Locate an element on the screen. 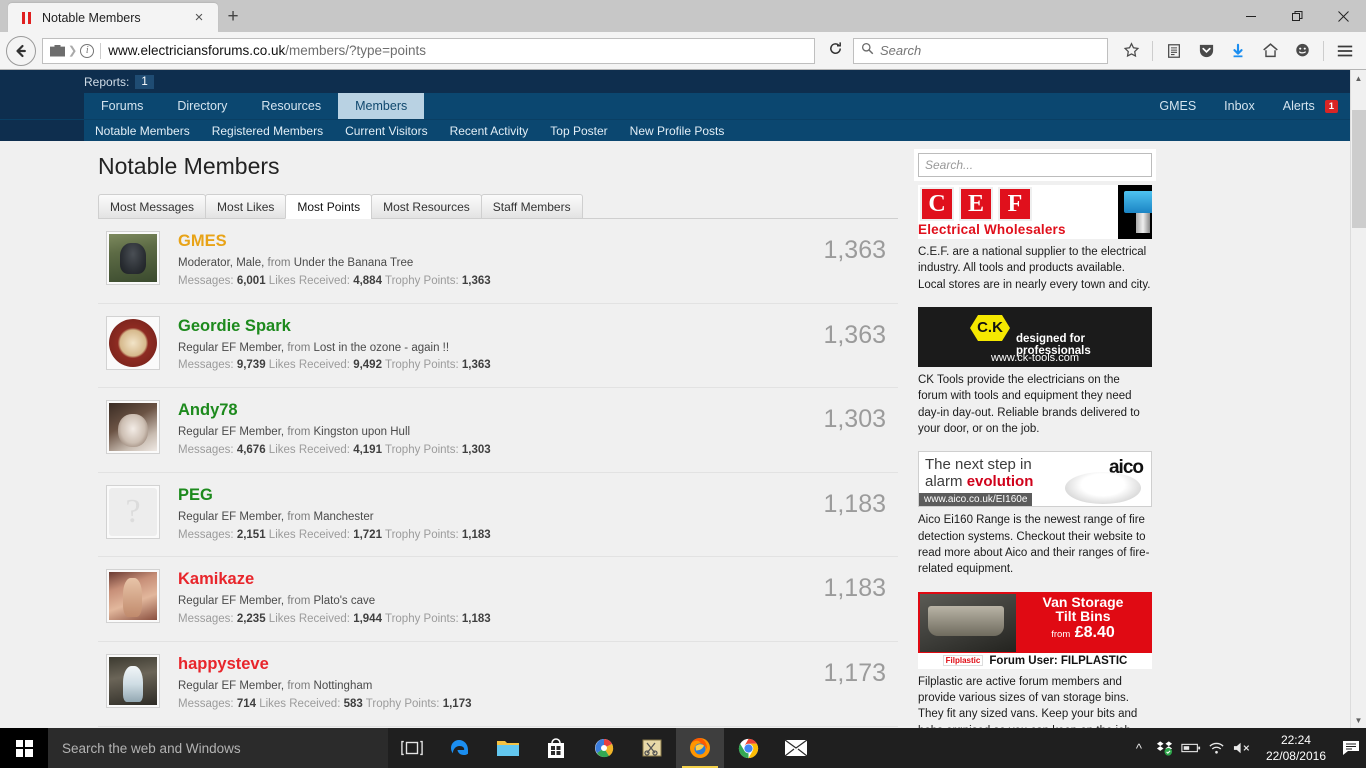 The height and width of the screenshot is (768, 1366). store-icon is located at coordinates (556, 748).